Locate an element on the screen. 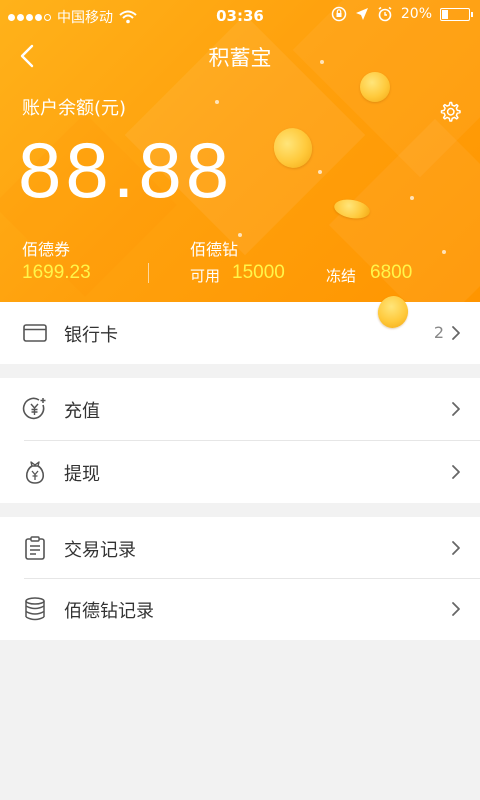 The height and width of the screenshot is (800, 480). orientation-lock-icon is located at coordinates (339, 14).